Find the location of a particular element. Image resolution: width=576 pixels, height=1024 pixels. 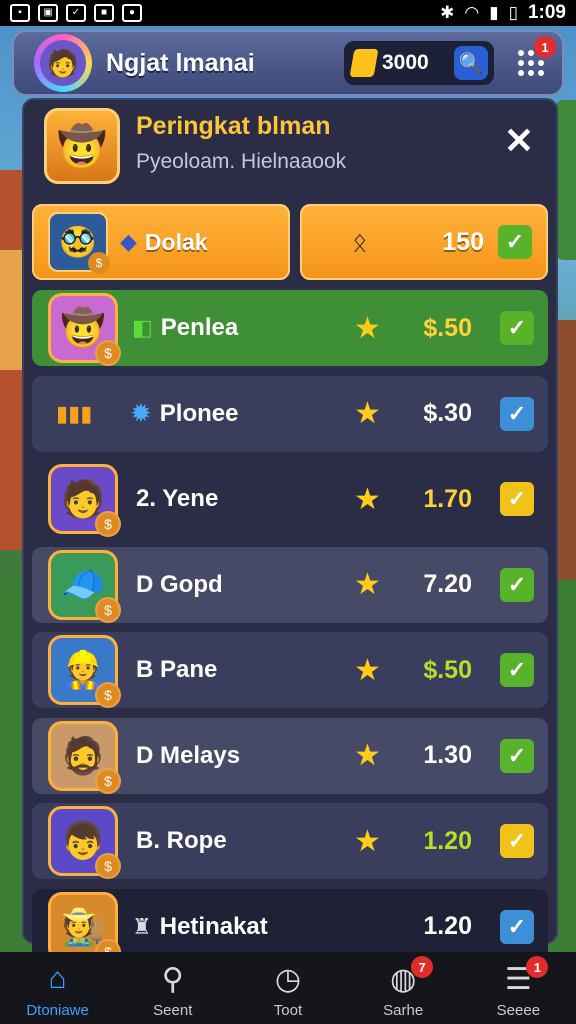

nav-item-clock: ◷ Toot is located at coordinates (288, 990).